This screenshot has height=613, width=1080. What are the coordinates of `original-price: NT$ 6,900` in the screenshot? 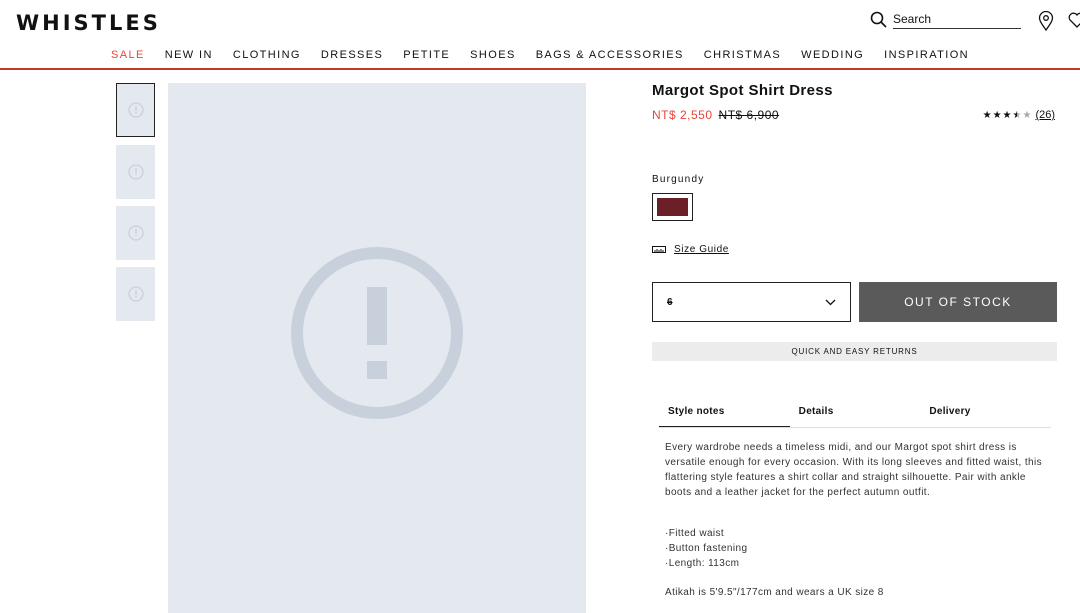 It's located at (749, 115).